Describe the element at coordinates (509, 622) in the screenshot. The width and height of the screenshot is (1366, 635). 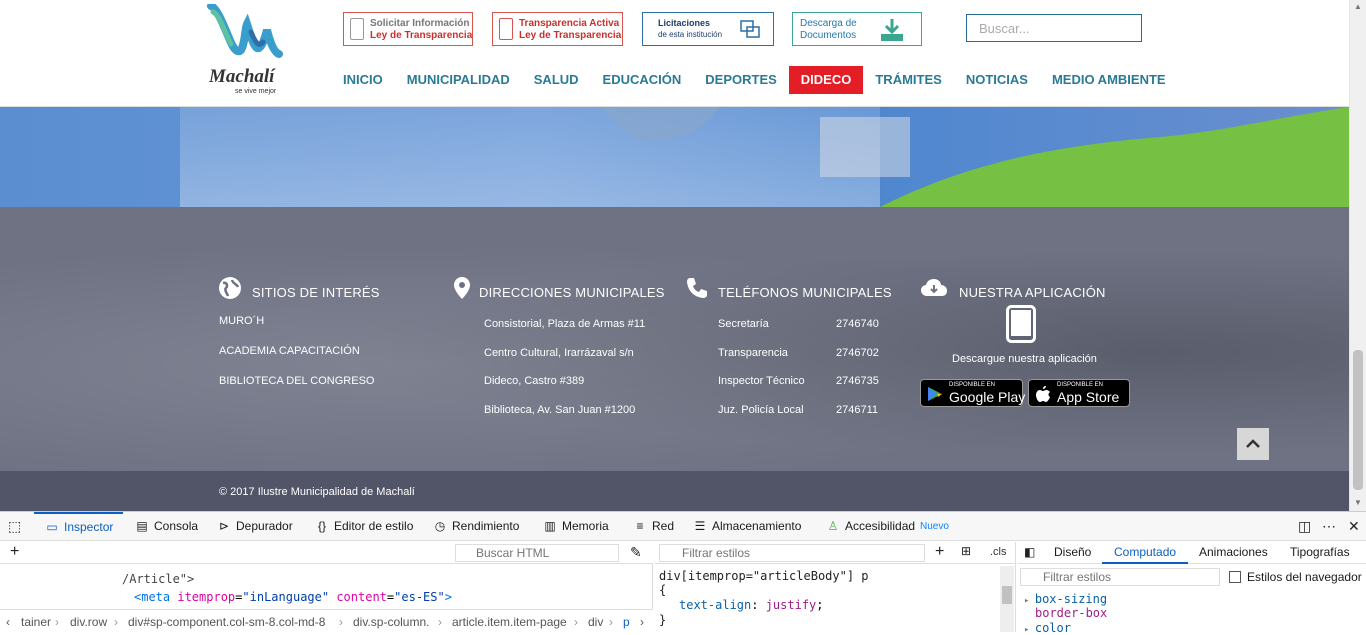
I see `breadcrumb-item: article.item.item-page` at that location.